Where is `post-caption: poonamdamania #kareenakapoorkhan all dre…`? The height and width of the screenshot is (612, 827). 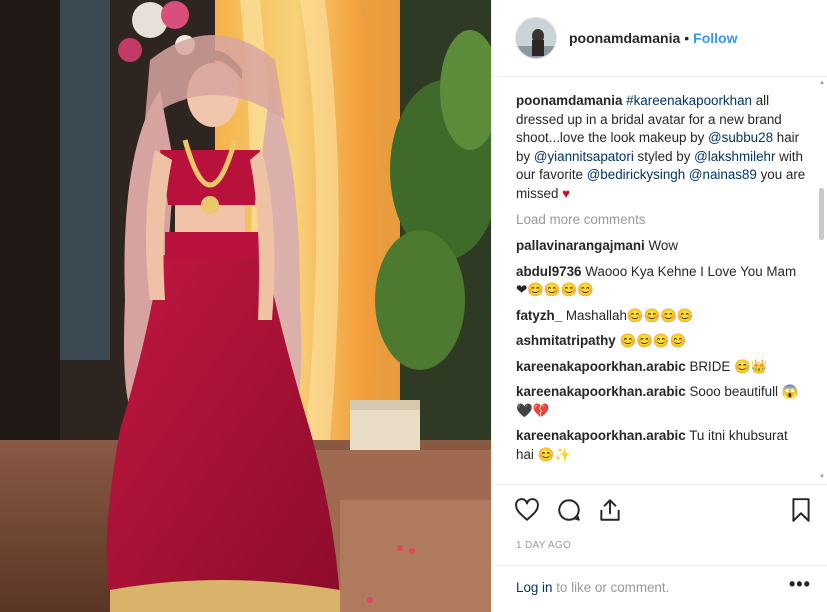 post-caption: poonamdamania #kareenakapoorkhan all dre… is located at coordinates (661, 147).